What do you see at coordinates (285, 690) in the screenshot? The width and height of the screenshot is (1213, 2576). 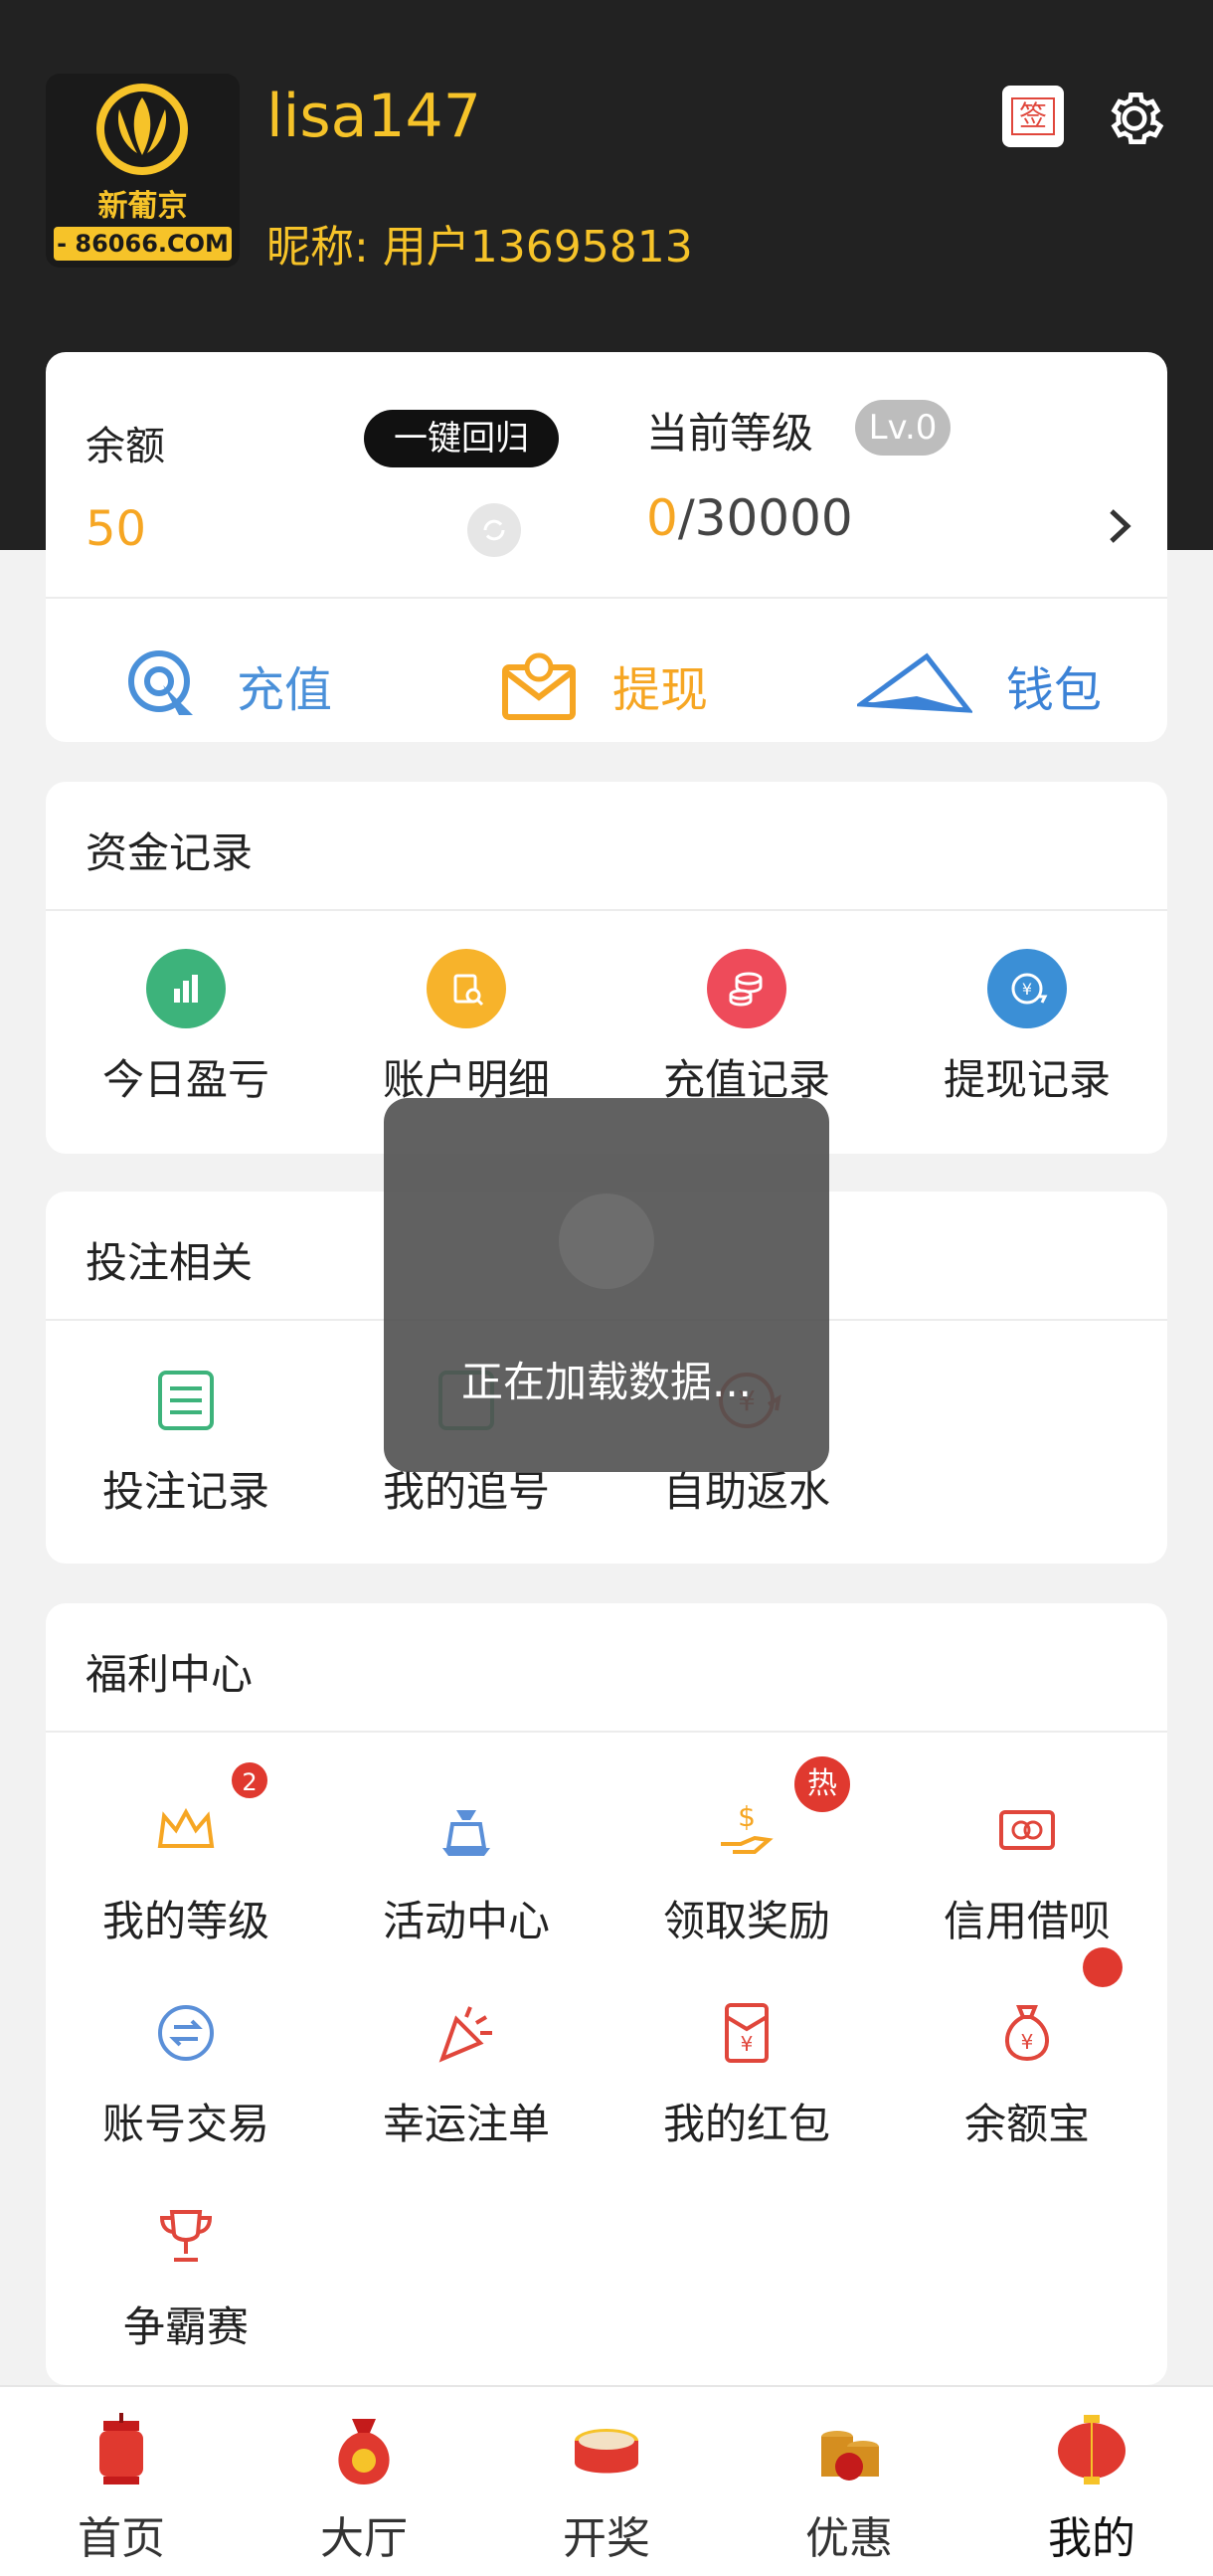 I see `recharge-label: 充值` at bounding box center [285, 690].